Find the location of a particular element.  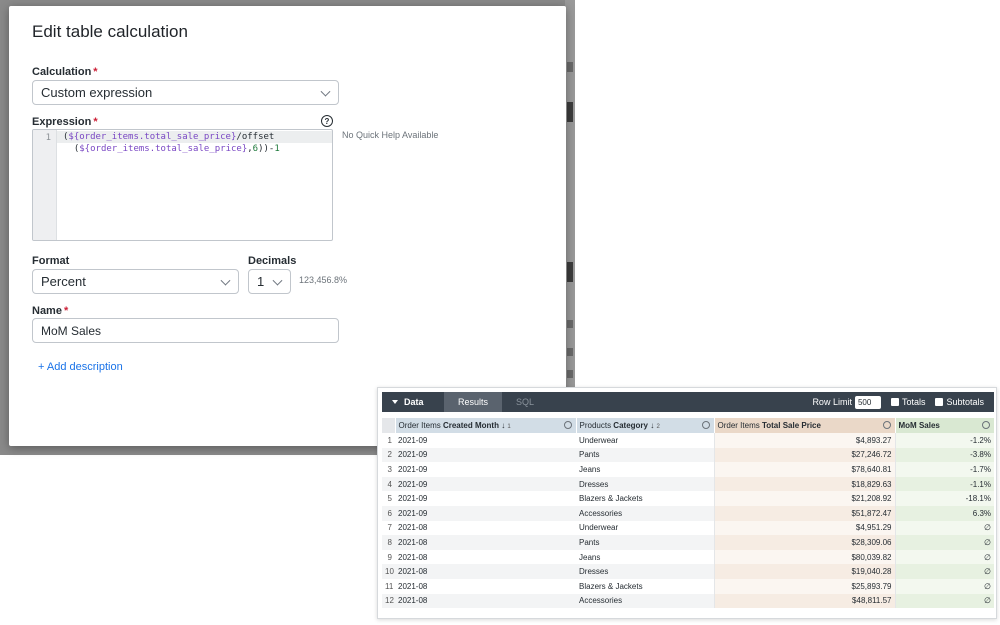

row-number: 8 is located at coordinates (388, 542).